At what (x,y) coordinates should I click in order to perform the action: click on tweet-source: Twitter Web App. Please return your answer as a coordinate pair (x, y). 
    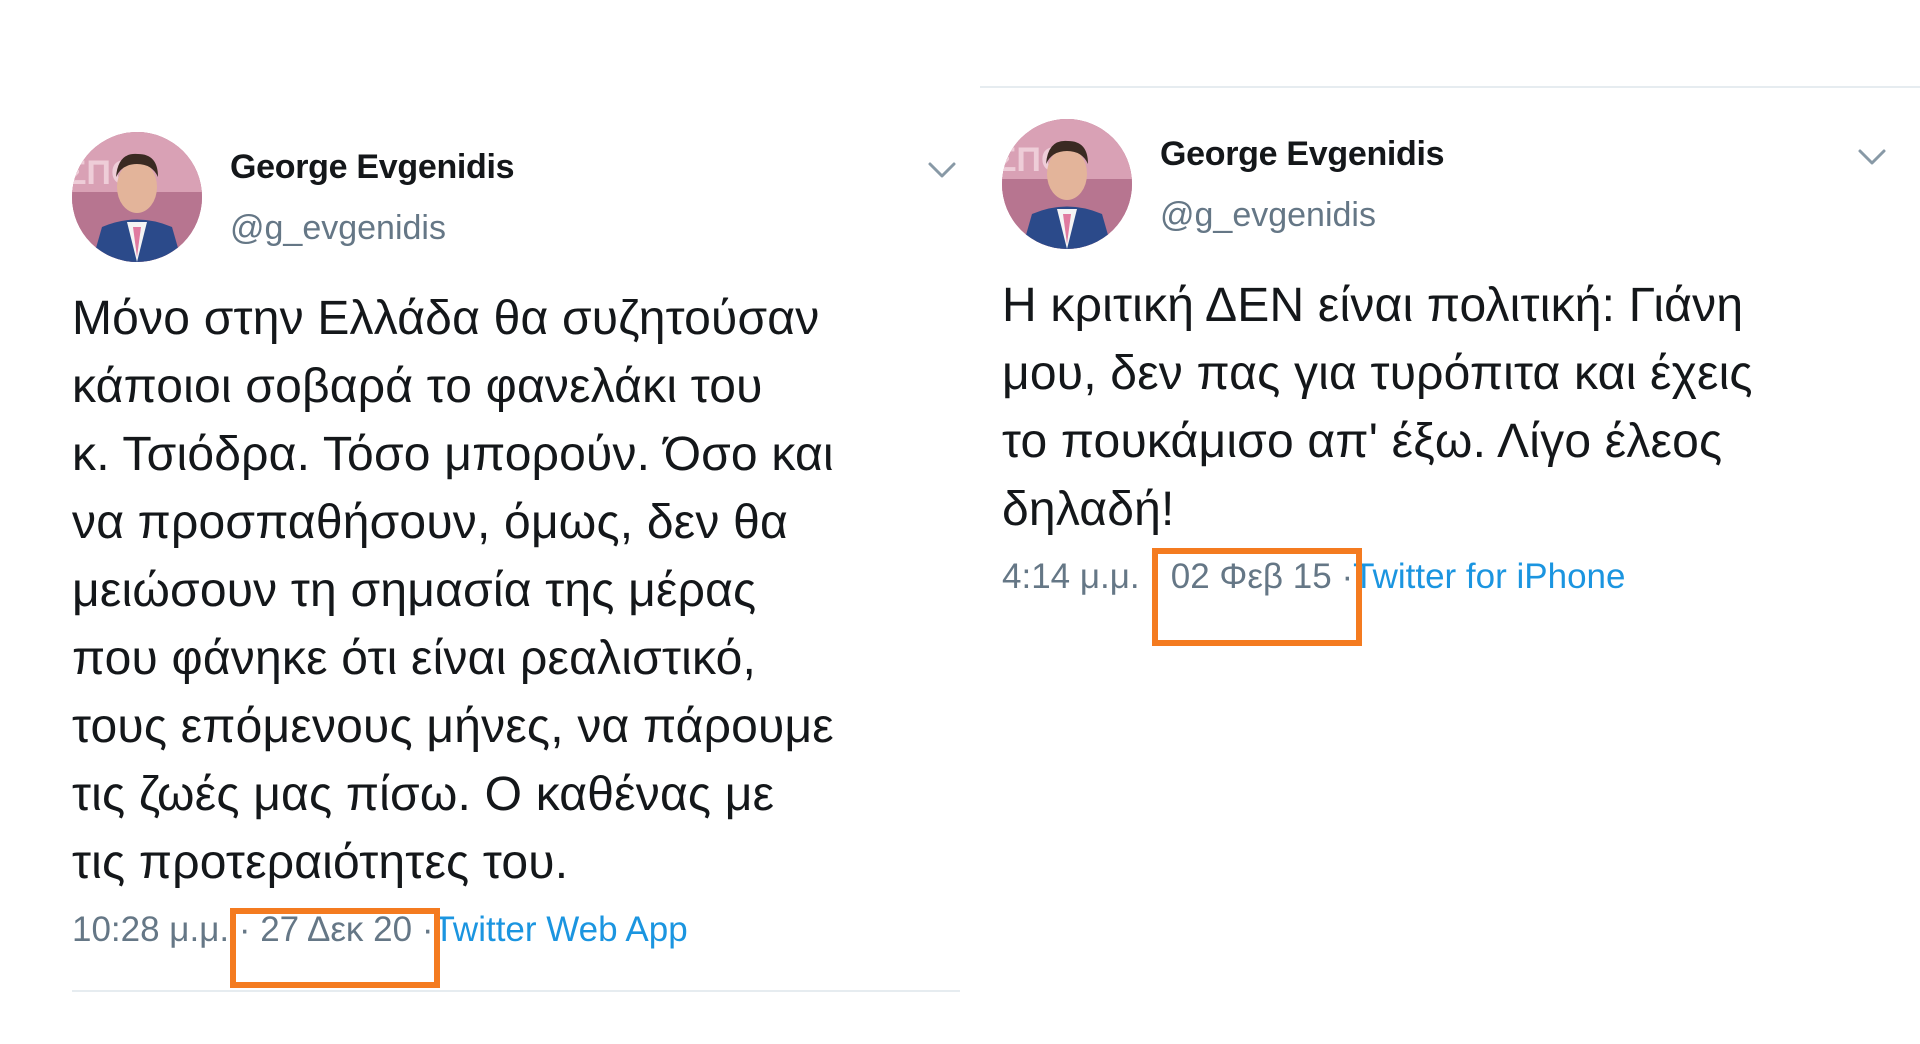
    Looking at the image, I should click on (560, 929).